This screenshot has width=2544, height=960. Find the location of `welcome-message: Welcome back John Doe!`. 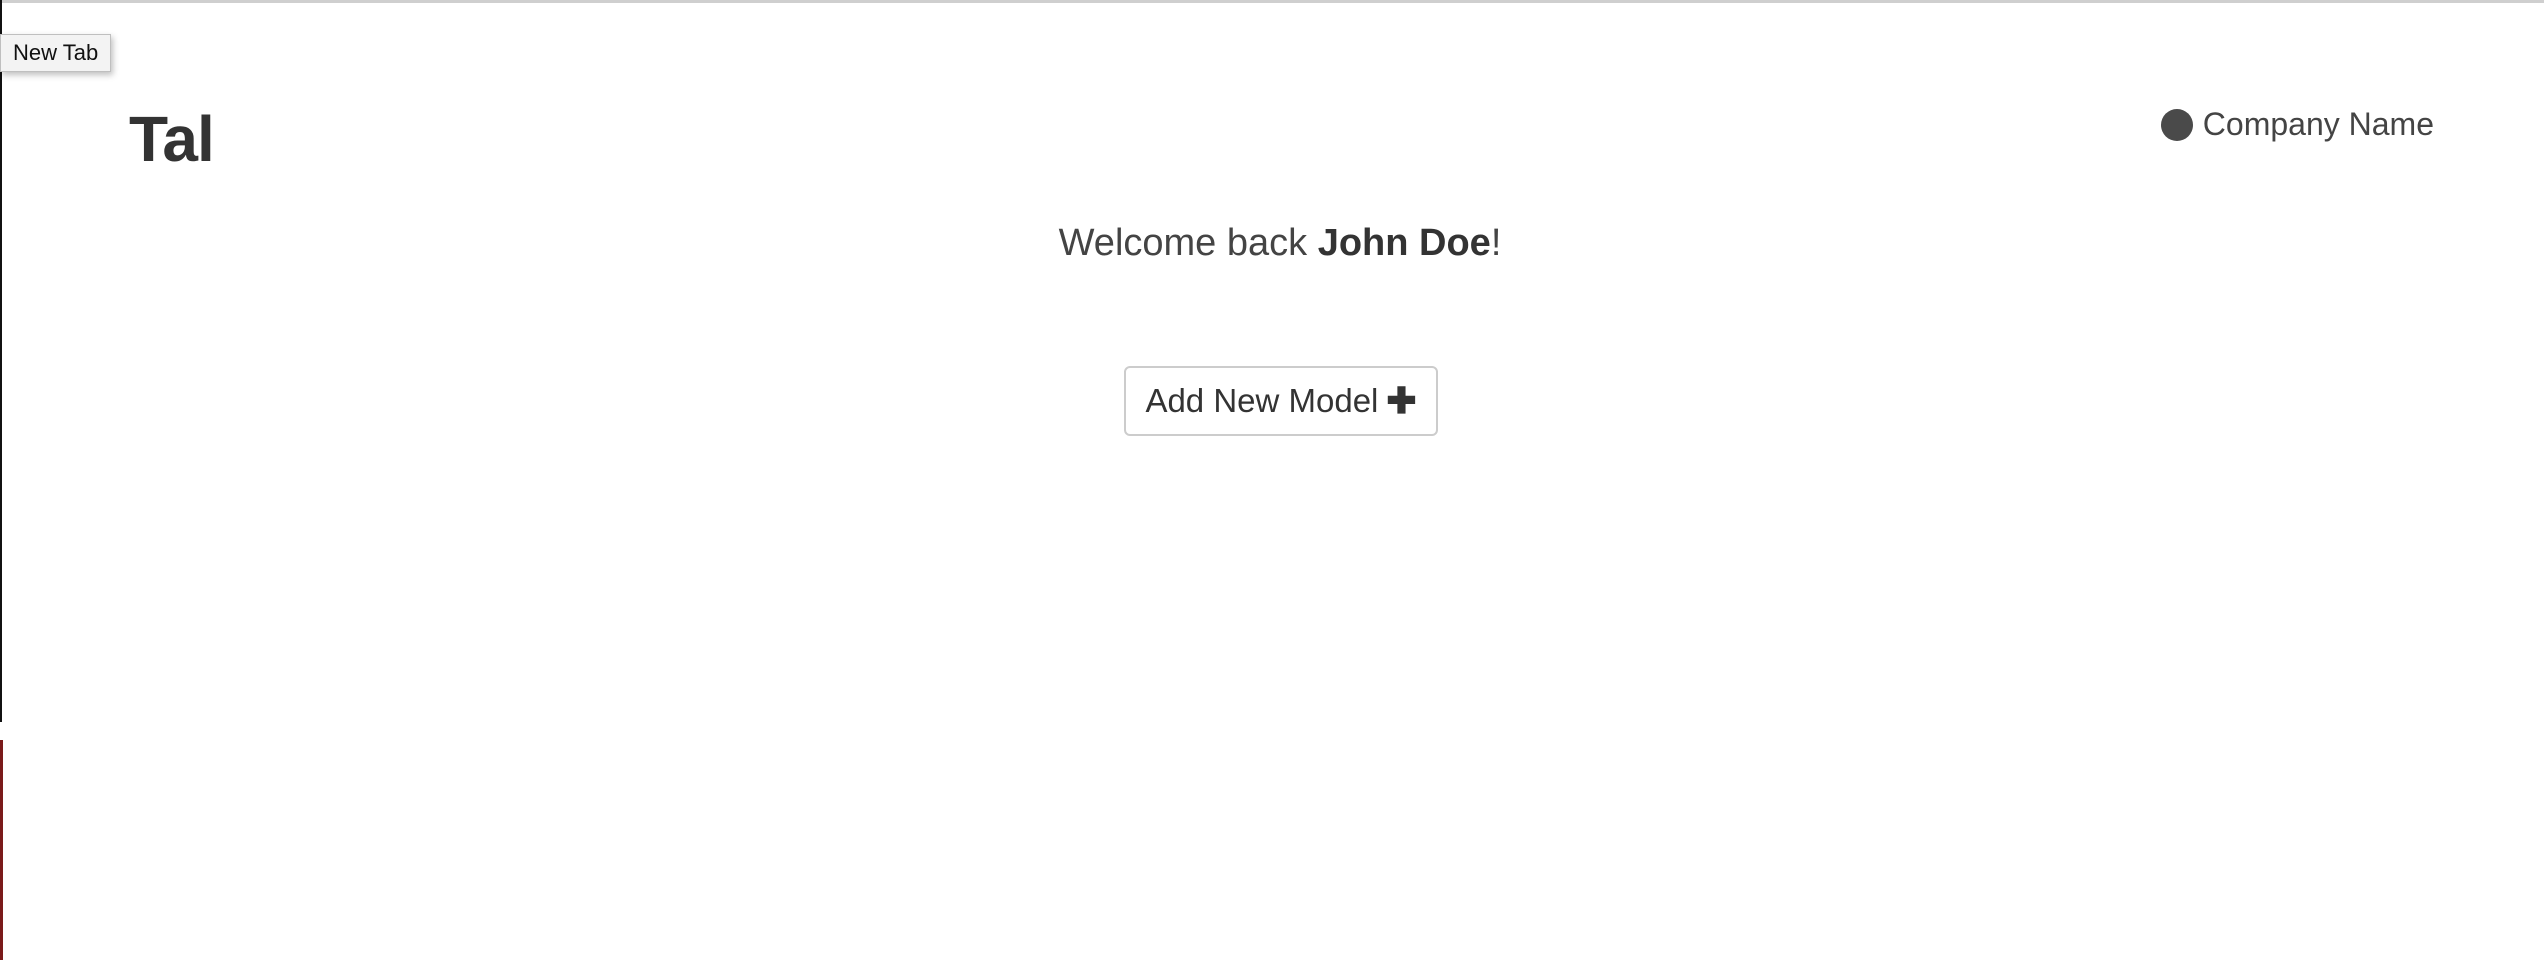

welcome-message: Welcome back John Doe! is located at coordinates (1272, 243).